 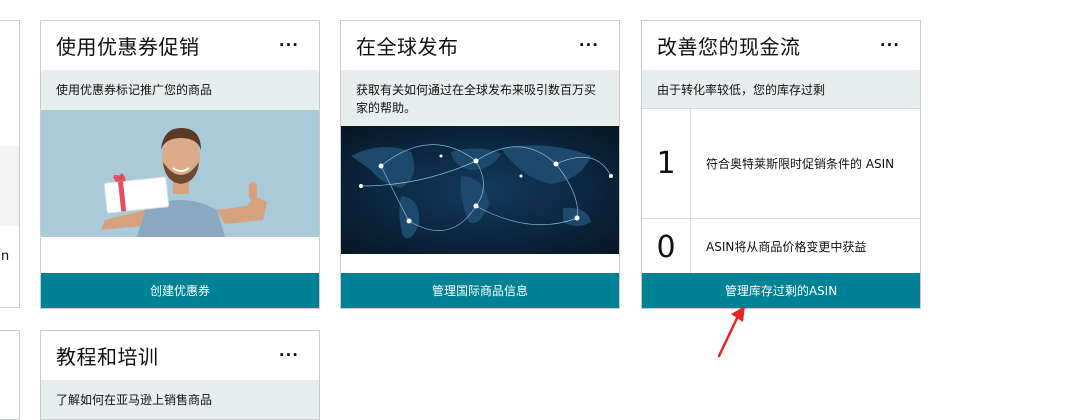 What do you see at coordinates (781, 290) in the screenshot?
I see `manage-excess-inventory-button: 管理库存过剩的ASIN` at bounding box center [781, 290].